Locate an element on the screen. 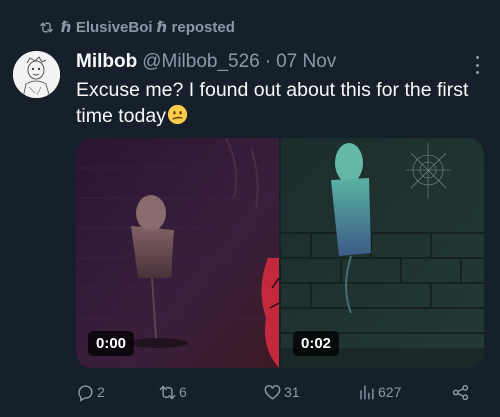 The image size is (500, 417). repost-indicator: ℏ ElusiveBoi ℏ reposted is located at coordinates (136, 27).